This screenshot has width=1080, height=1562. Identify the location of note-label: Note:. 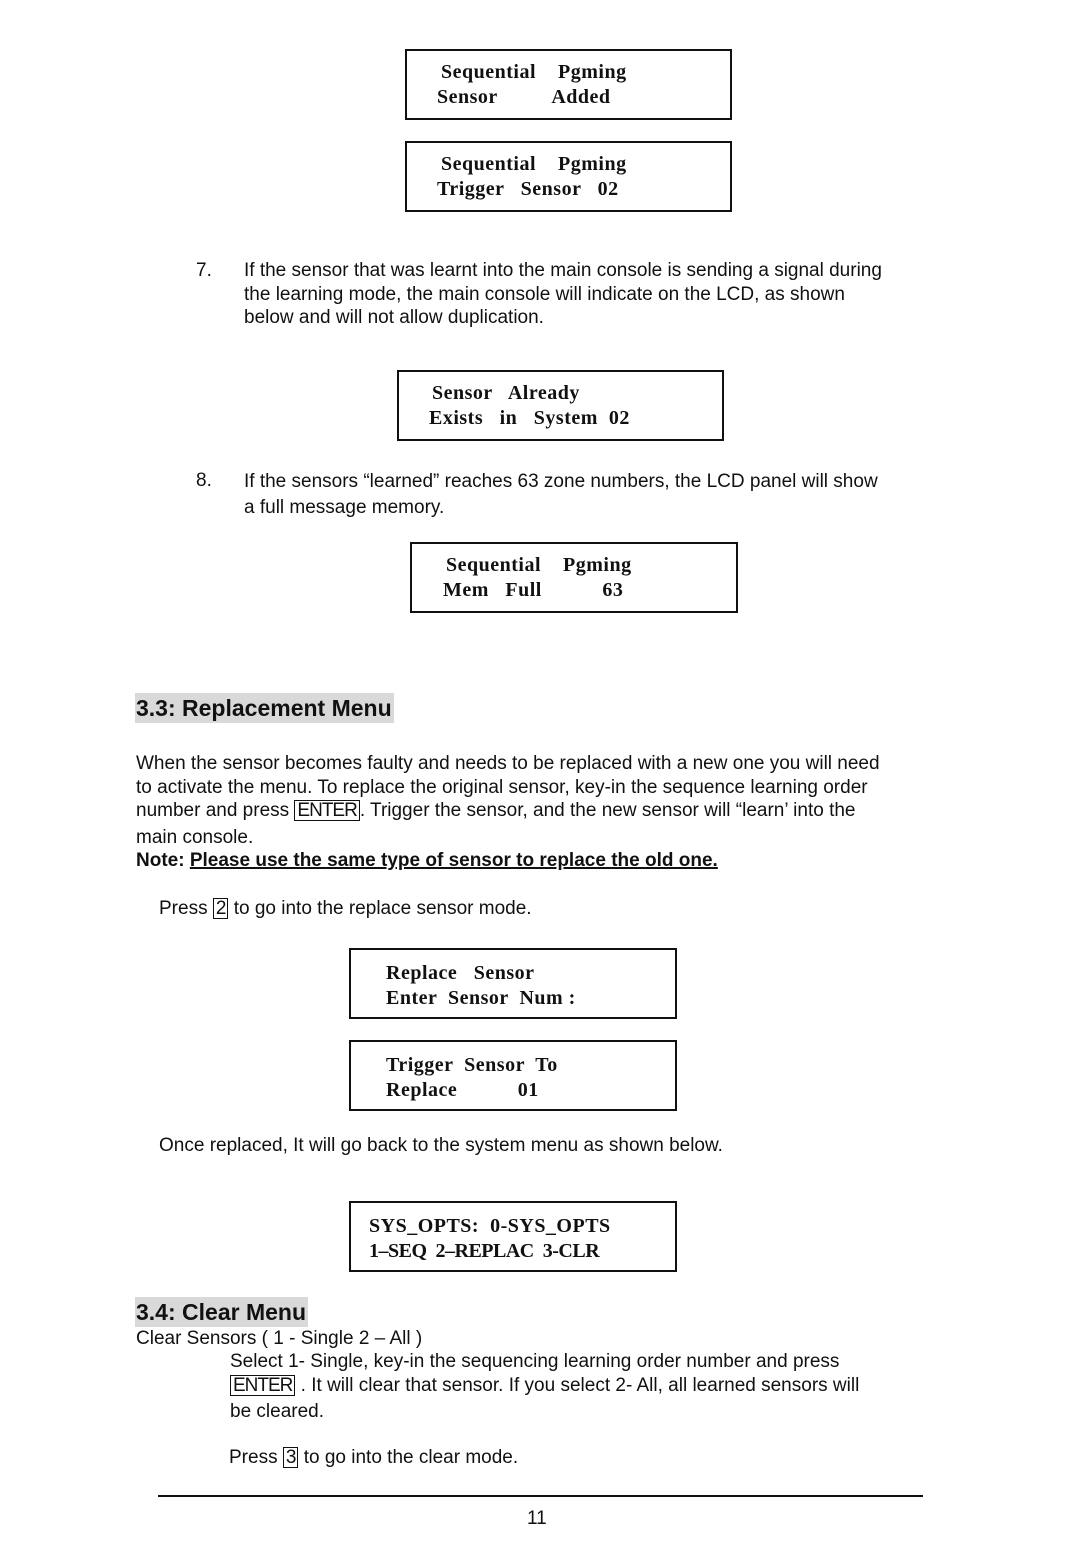
(160, 860).